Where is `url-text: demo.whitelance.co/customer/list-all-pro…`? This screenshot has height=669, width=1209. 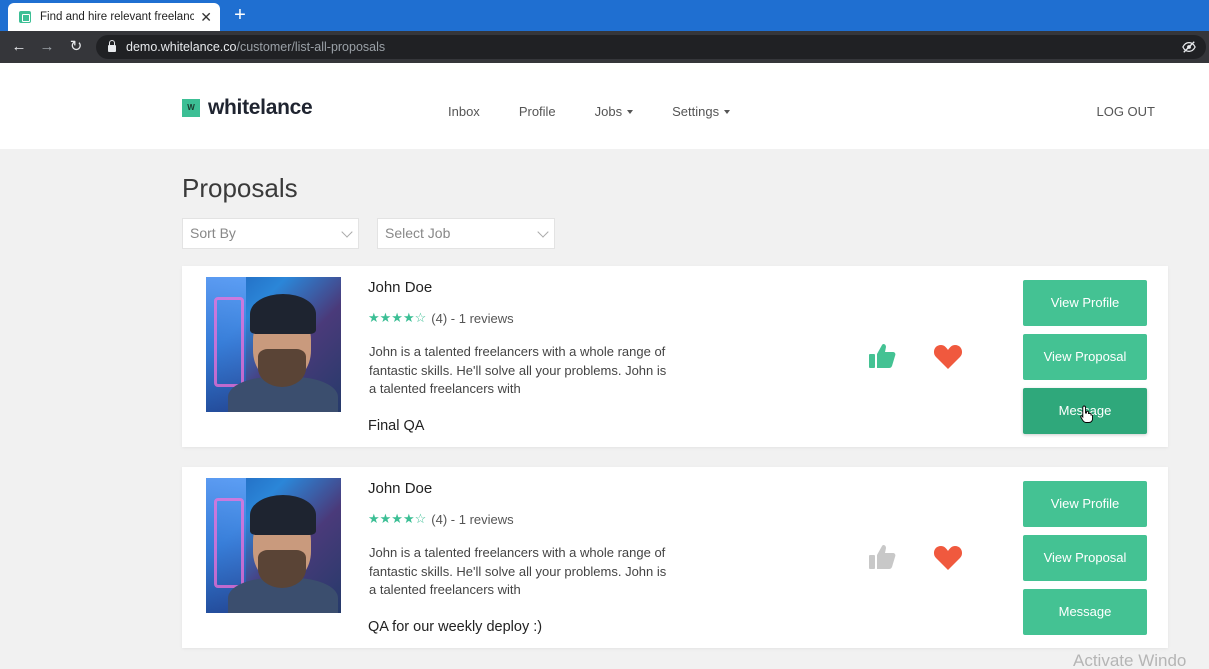 url-text: demo.whitelance.co/customer/list-all-pro… is located at coordinates (256, 47).